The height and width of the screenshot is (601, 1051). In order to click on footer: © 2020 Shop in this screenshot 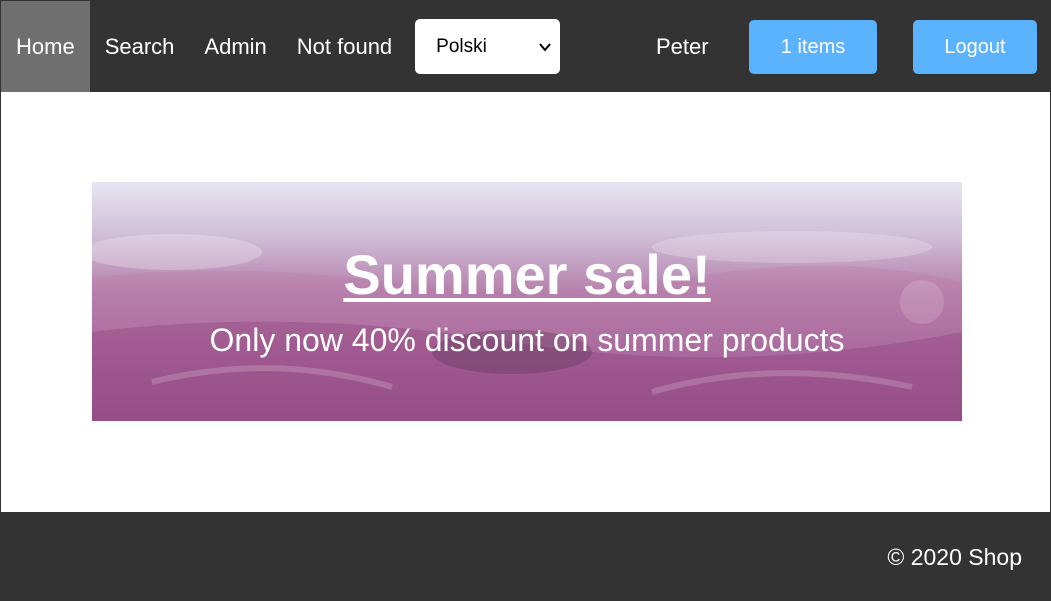, I will do `click(526, 556)`.